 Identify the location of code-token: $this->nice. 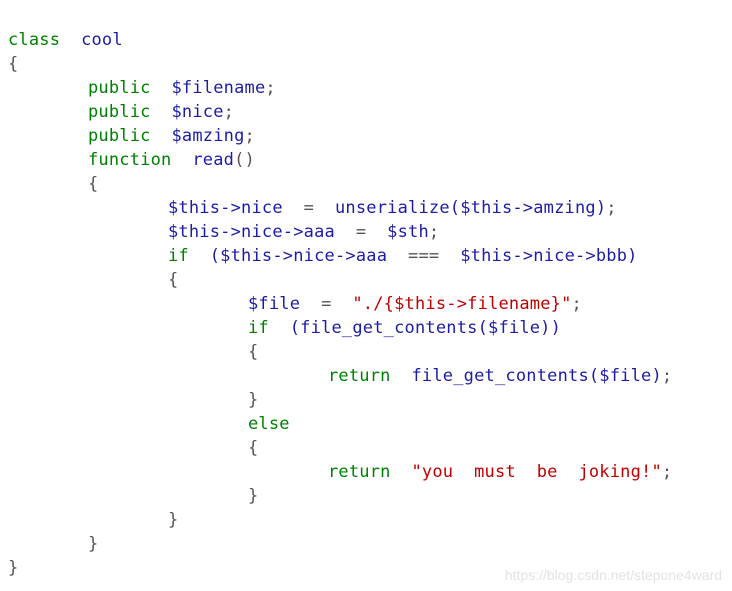
(225, 208).